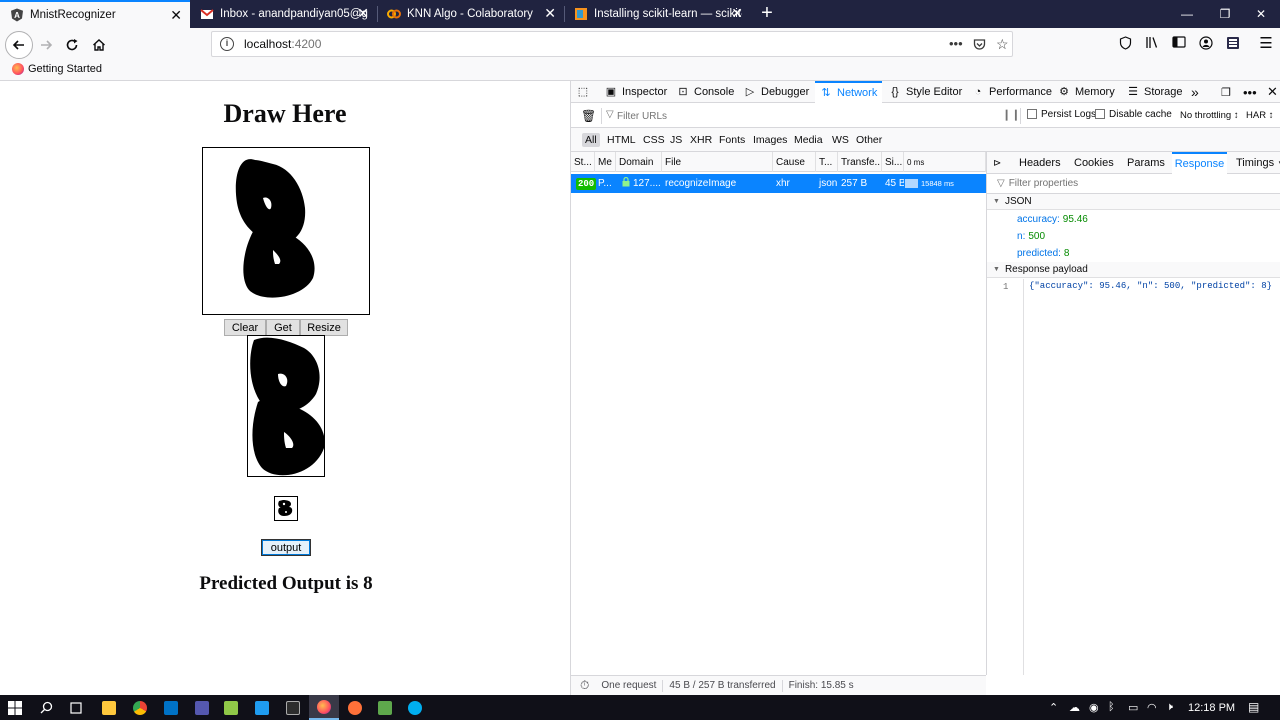 This screenshot has height=720, width=1280. What do you see at coordinates (997, 163) in the screenshot?
I see `toggle-sidebar-icon: ⊳` at bounding box center [997, 163].